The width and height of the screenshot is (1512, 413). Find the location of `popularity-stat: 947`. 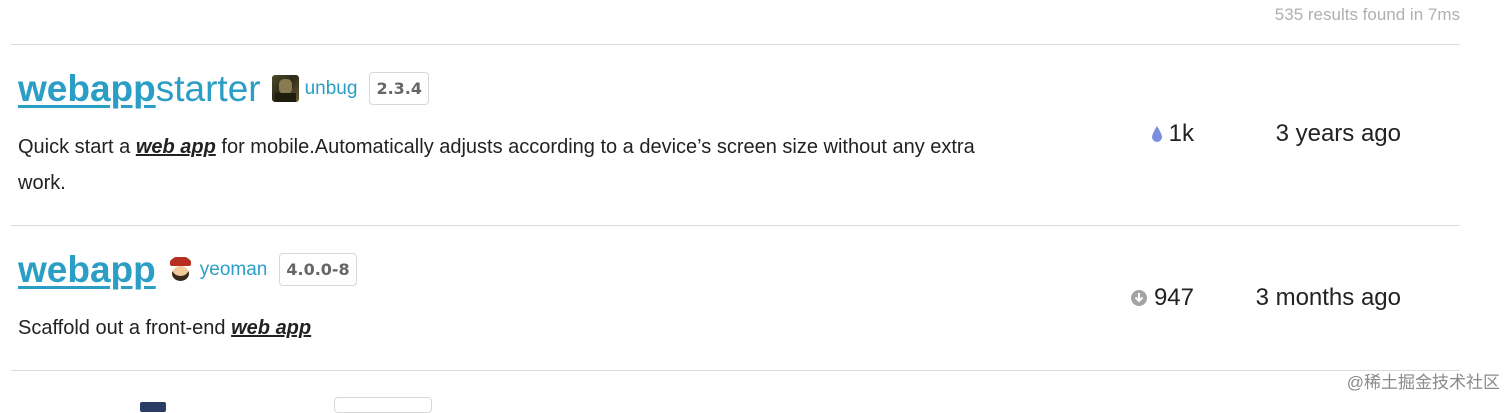

popularity-stat: 947 is located at coordinates (1162, 298).